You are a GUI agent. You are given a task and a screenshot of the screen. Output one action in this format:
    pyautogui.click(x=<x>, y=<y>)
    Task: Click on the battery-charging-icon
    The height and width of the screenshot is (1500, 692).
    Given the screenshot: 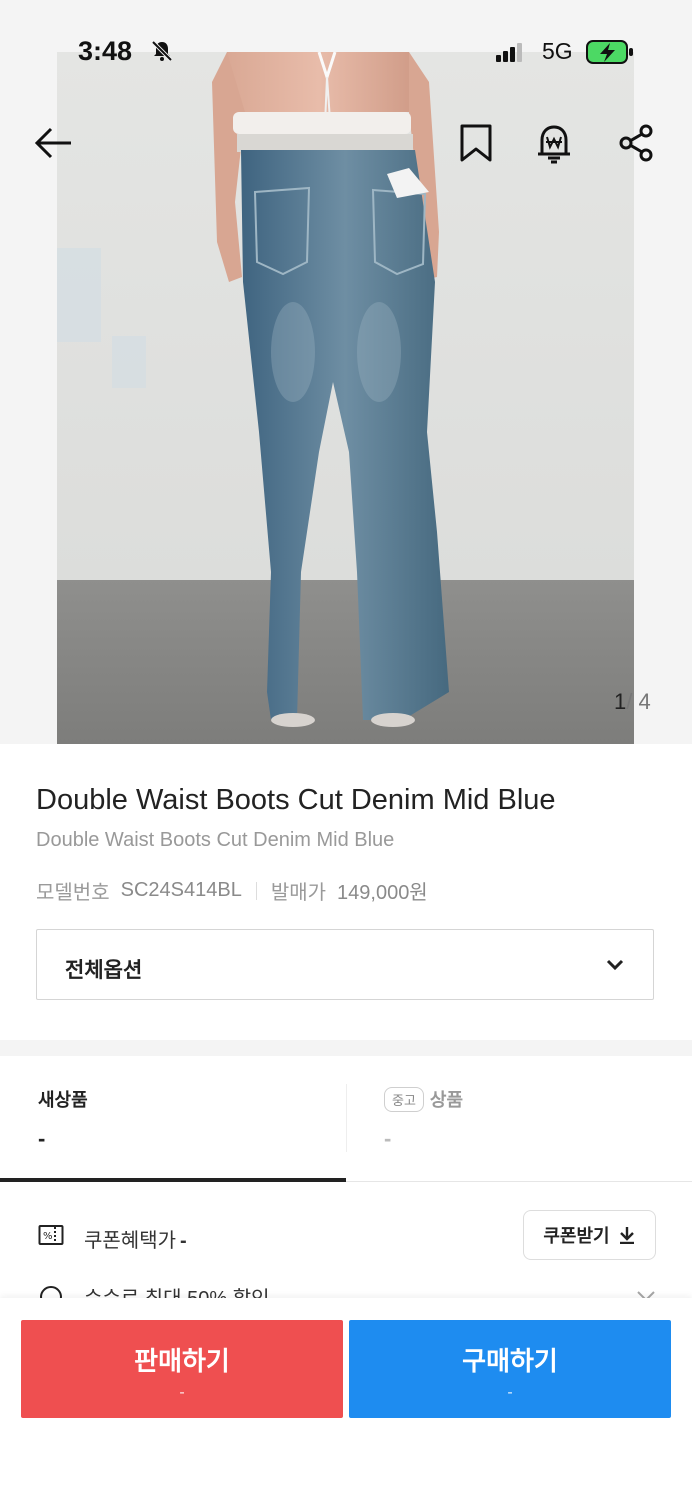 What is the action you would take?
    pyautogui.click(x=609, y=52)
    